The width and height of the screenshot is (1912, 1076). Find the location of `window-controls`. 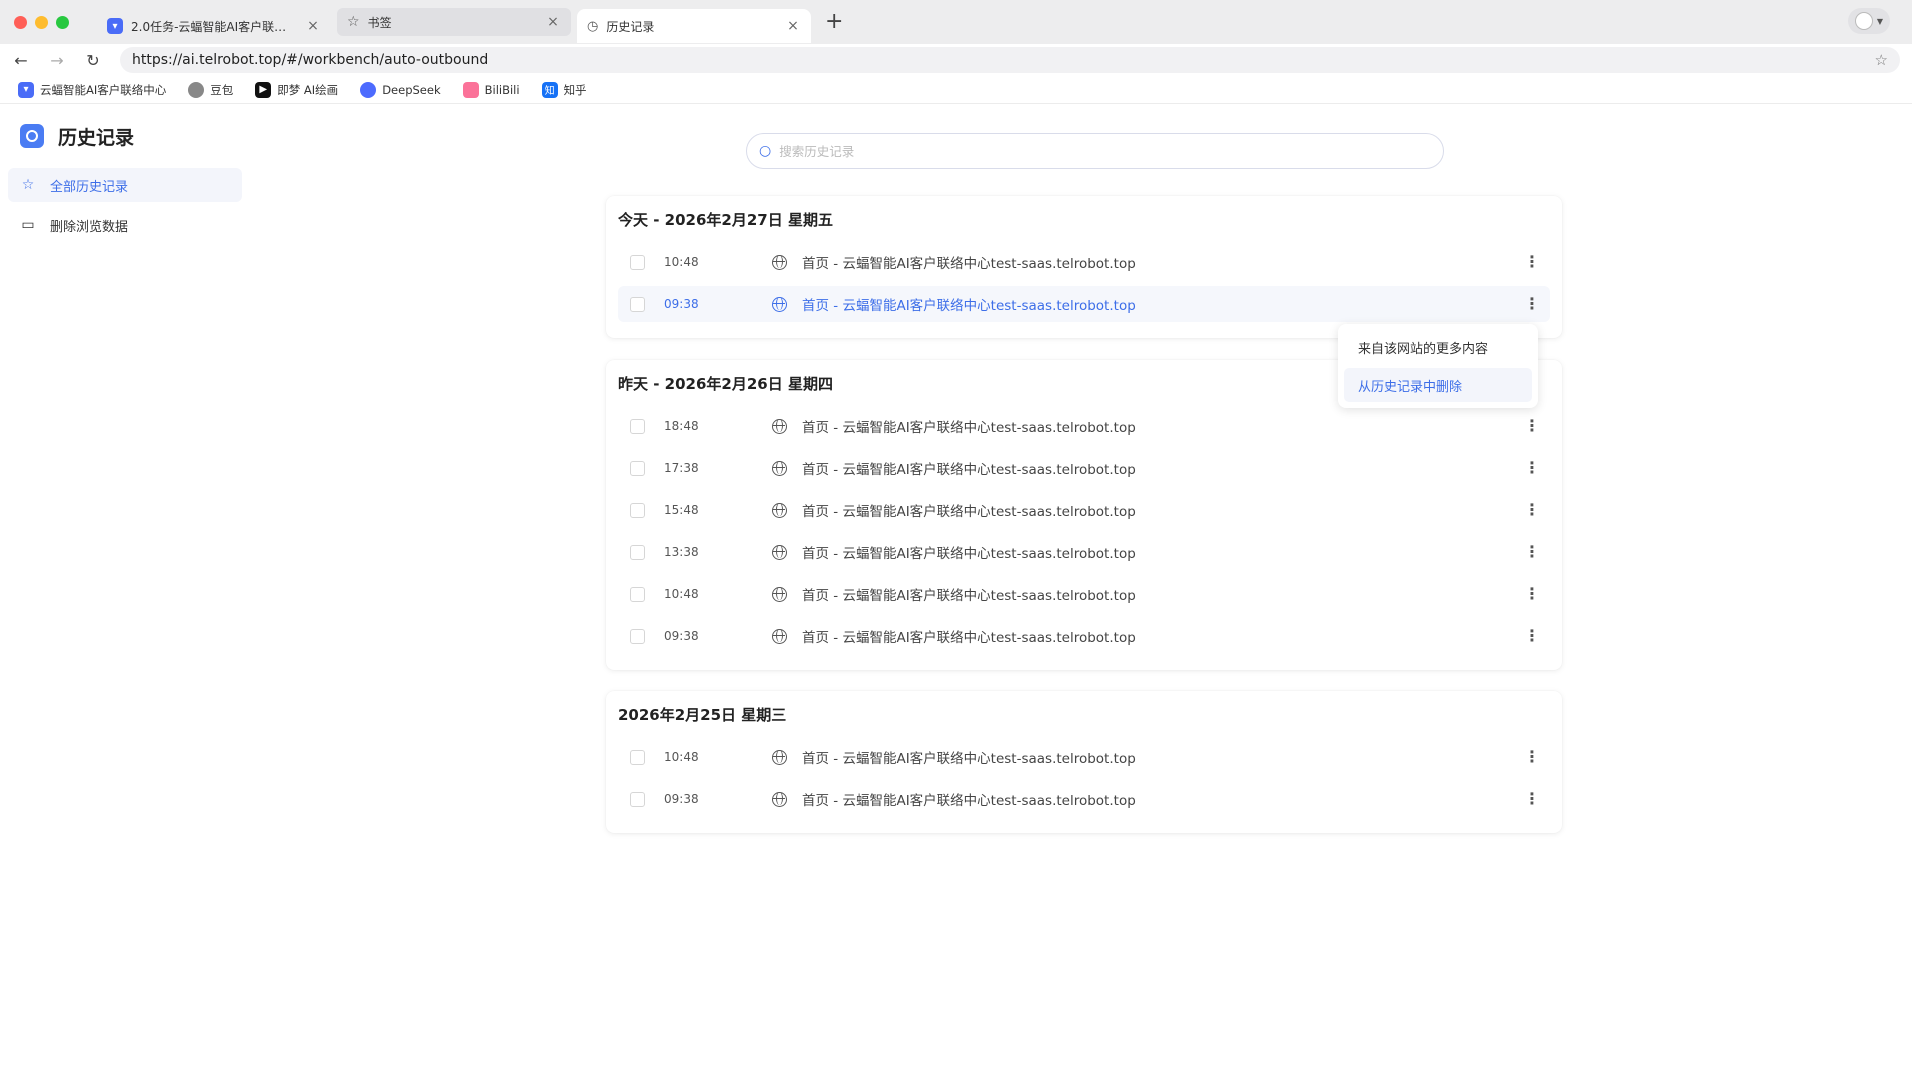

window-controls is located at coordinates (41, 22).